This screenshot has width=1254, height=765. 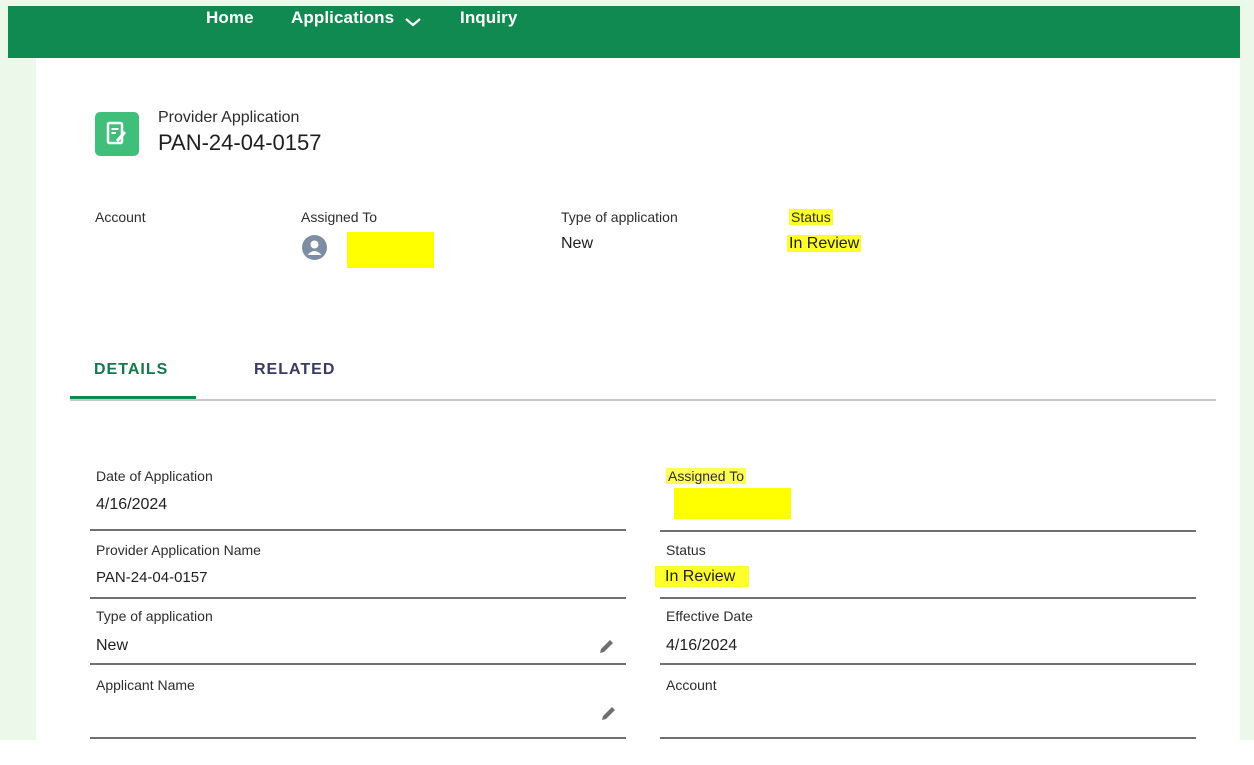 I want to click on field-label-date-of-application: Date of Application, so click(x=154, y=476).